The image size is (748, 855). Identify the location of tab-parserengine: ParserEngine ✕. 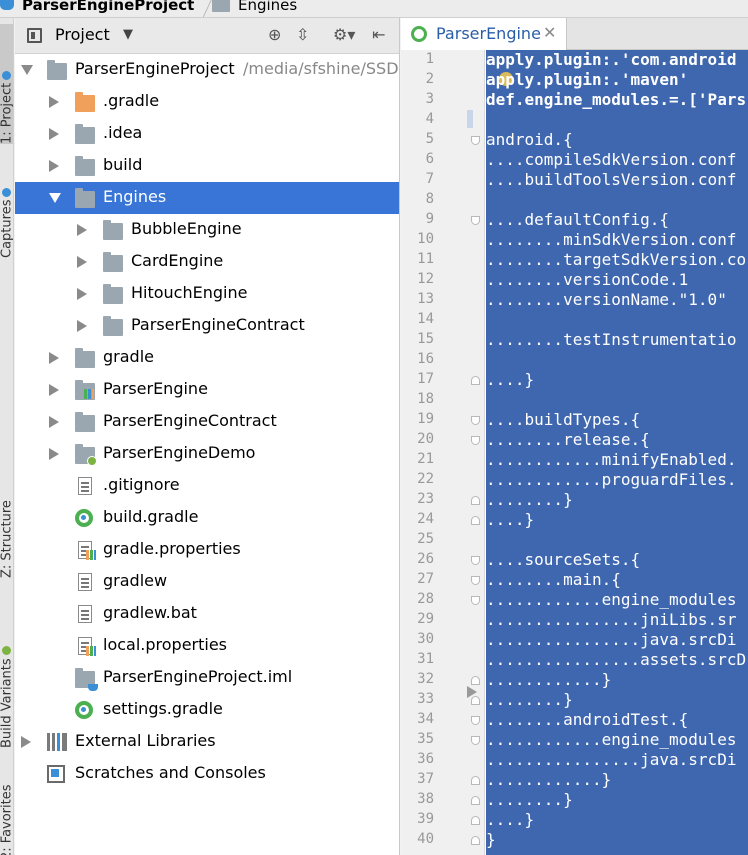
(484, 34).